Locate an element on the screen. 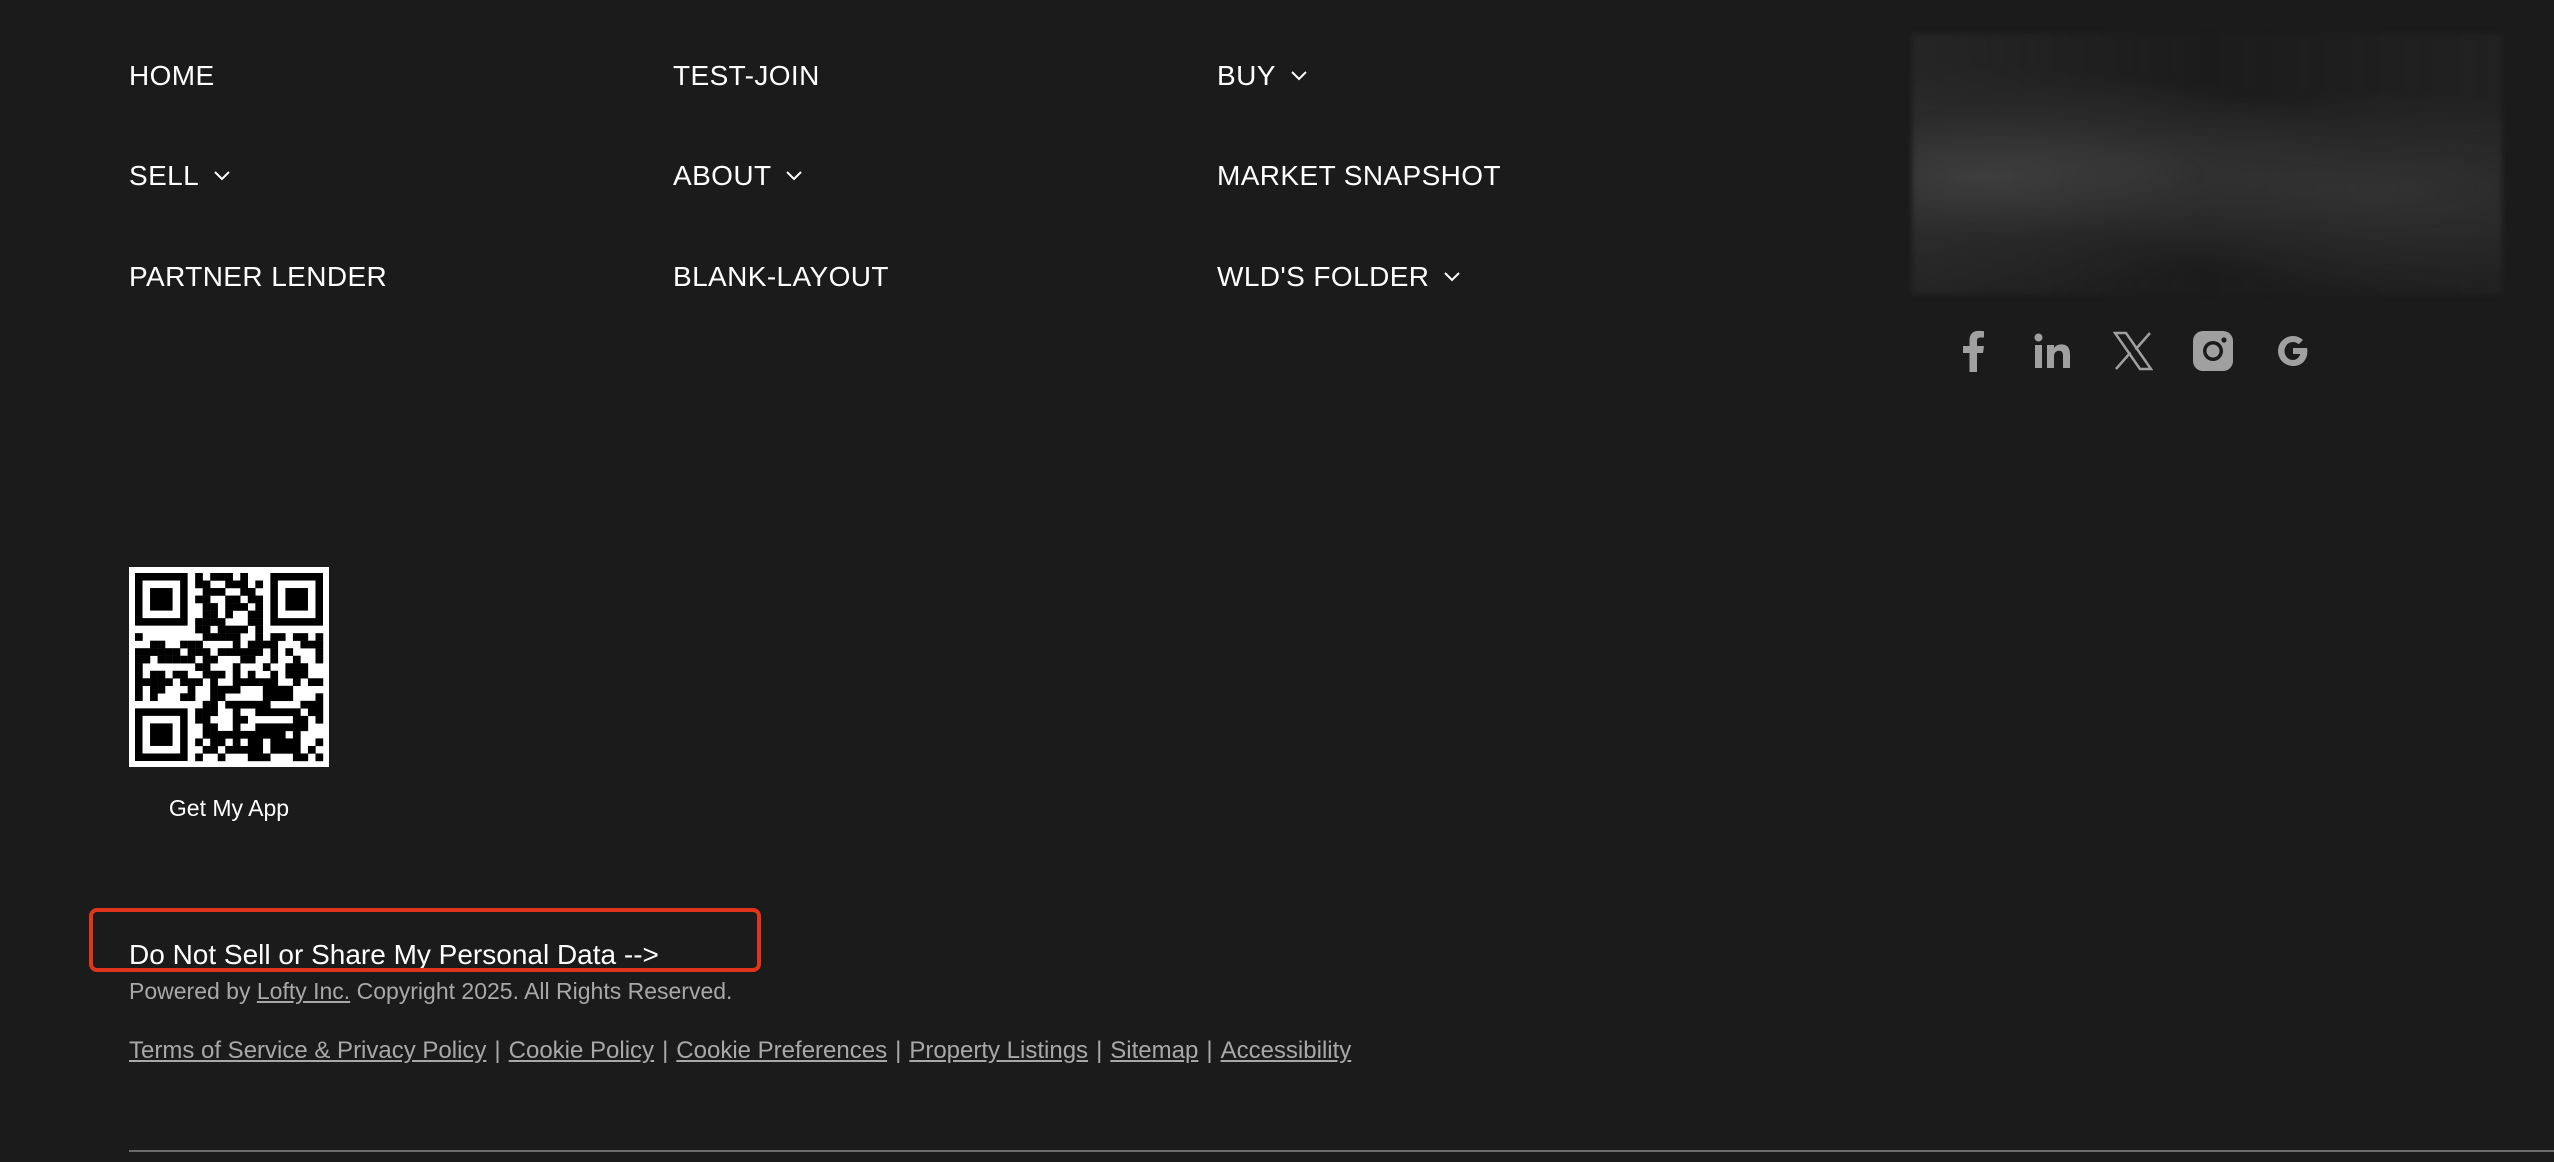 The image size is (2554, 1162). nav-about-label: ABOUT is located at coordinates (722, 175).